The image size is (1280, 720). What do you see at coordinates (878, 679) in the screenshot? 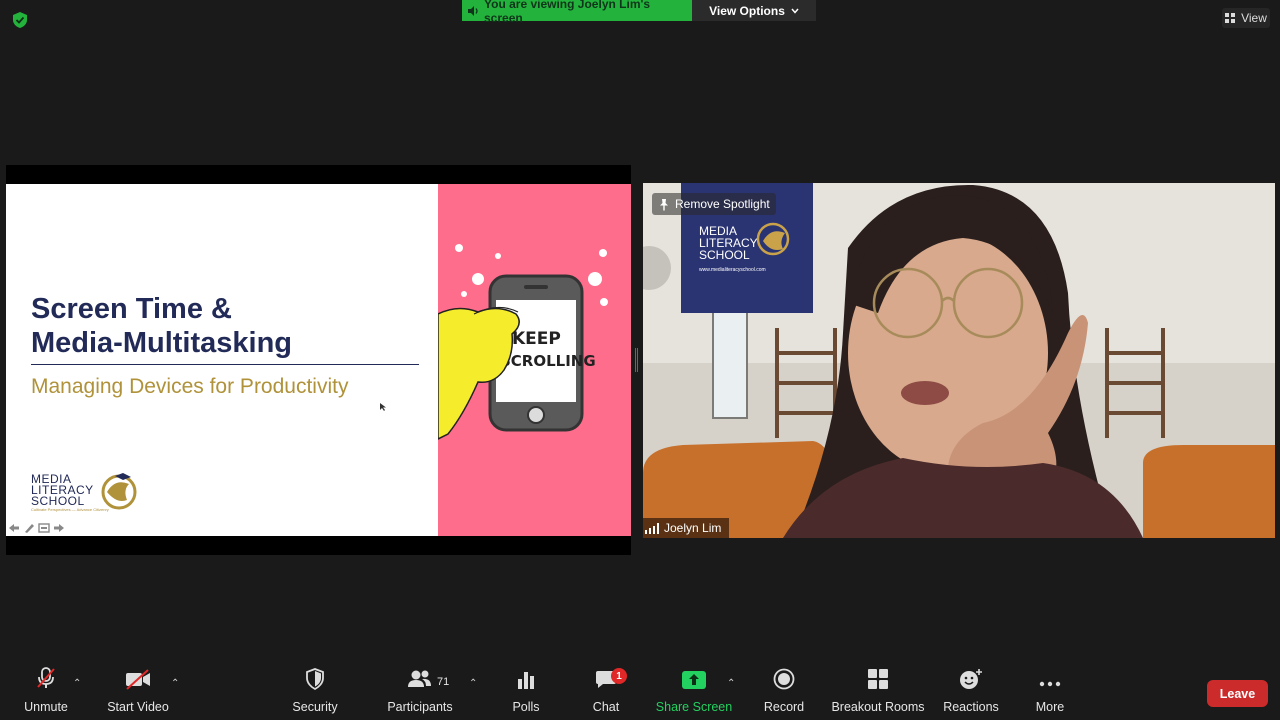
I see `breakout-rooms-grid-icon` at bounding box center [878, 679].